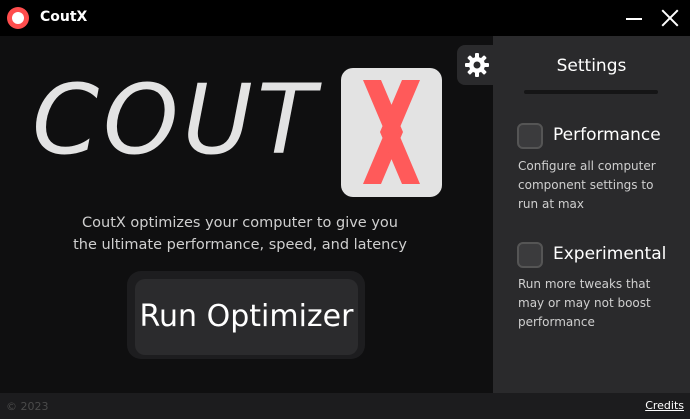 Image resolution: width=690 pixels, height=419 pixels. Describe the element at coordinates (634, 17) in the screenshot. I see `minimize-icon` at that location.